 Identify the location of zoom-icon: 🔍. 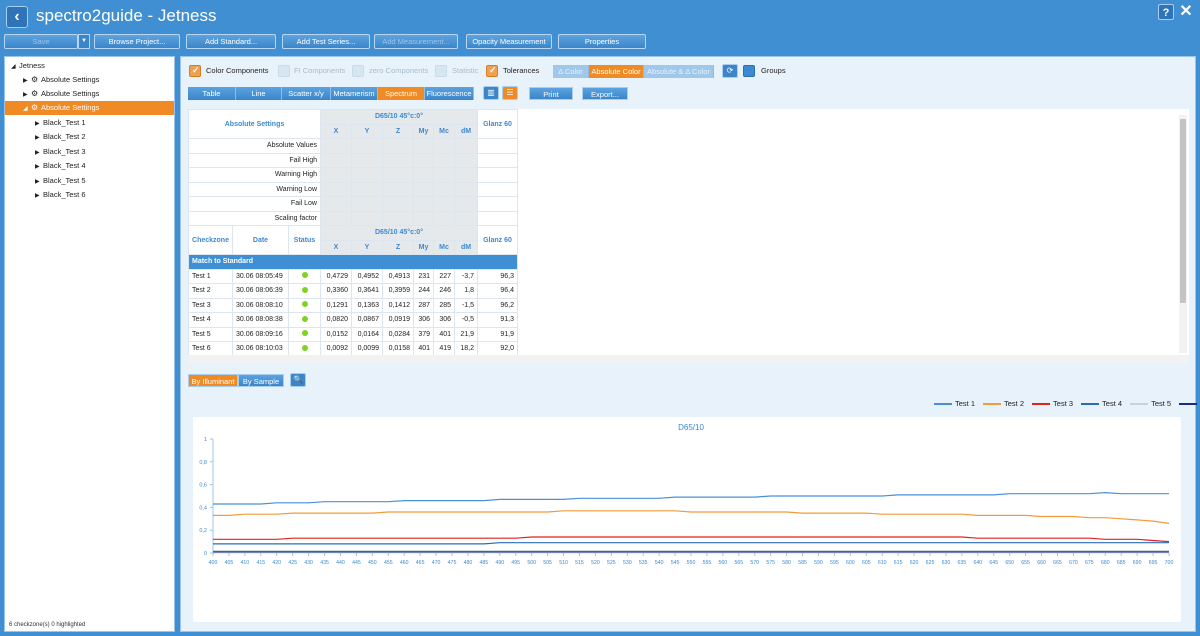
(298, 380).